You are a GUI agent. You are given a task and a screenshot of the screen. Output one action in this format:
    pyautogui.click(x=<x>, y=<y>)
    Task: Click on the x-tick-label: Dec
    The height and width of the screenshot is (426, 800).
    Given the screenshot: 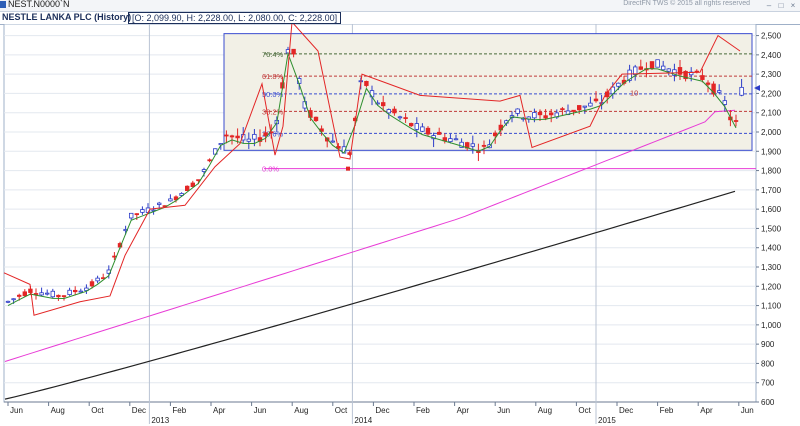 What is the action you would take?
    pyautogui.click(x=626, y=410)
    